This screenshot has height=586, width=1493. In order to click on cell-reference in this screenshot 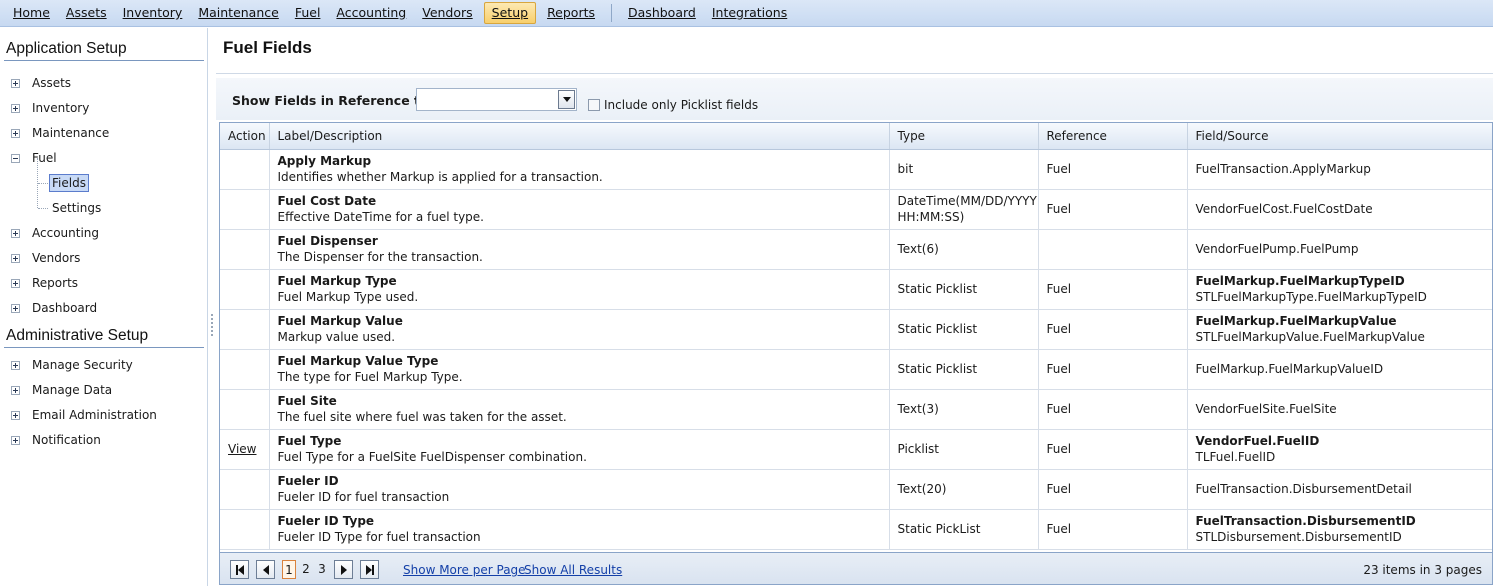, I will do `click(1113, 249)`.